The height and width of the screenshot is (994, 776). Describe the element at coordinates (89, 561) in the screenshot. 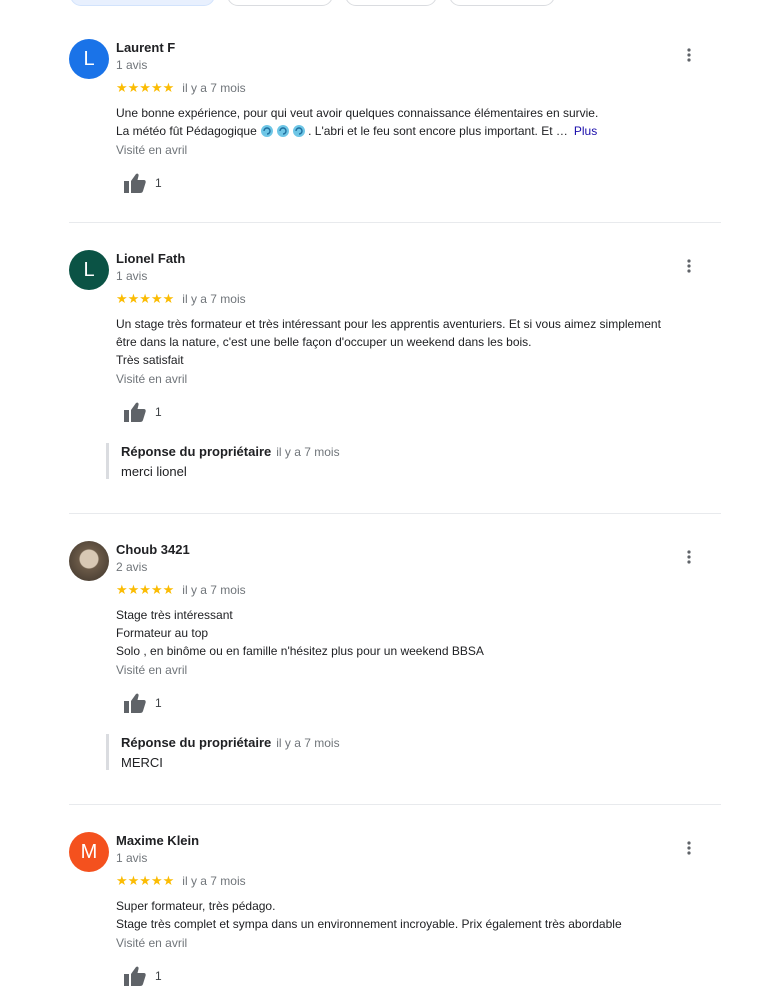

I see `avatar` at that location.